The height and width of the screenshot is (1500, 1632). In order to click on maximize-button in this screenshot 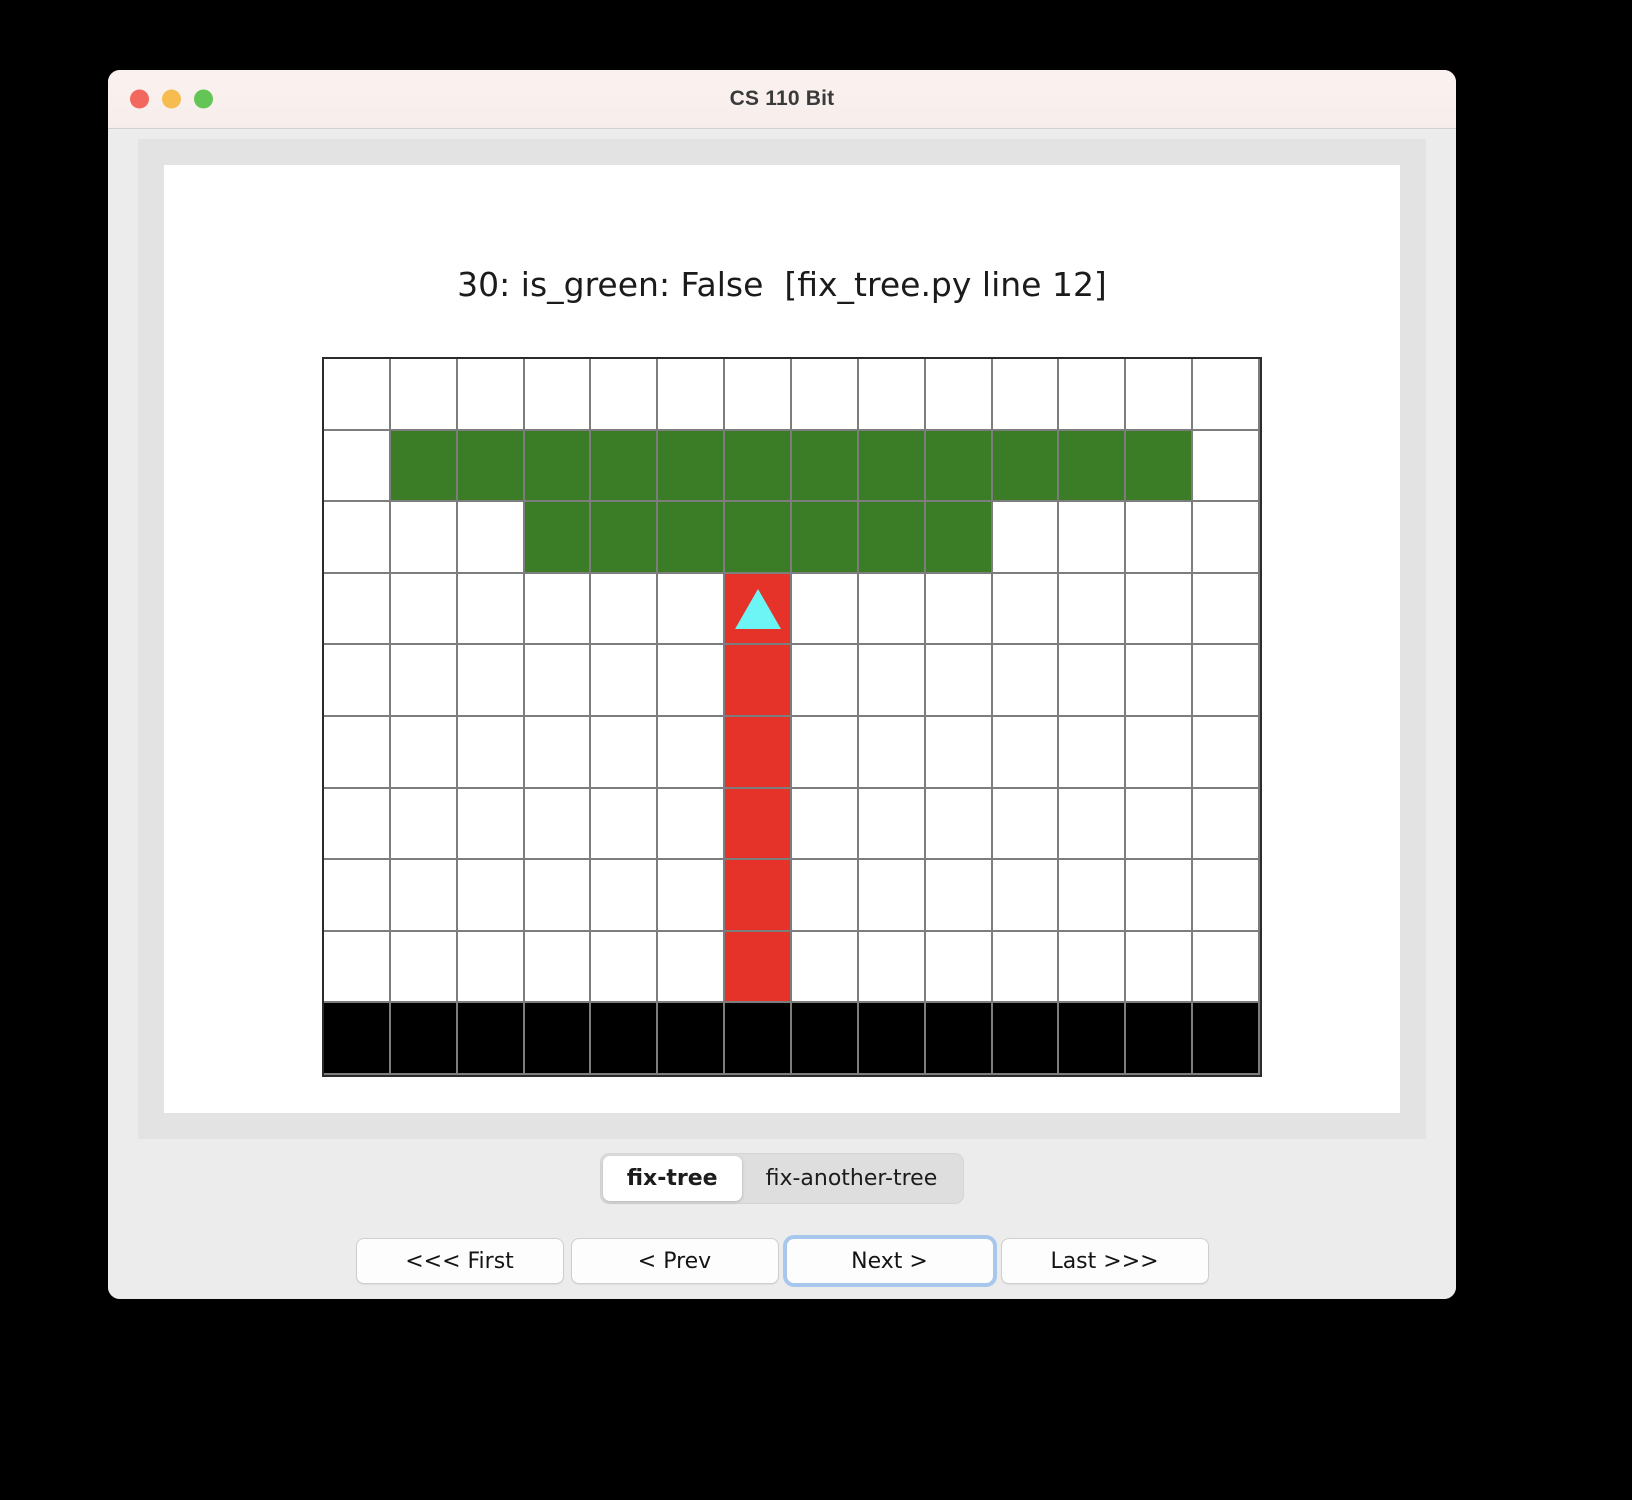, I will do `click(203, 99)`.